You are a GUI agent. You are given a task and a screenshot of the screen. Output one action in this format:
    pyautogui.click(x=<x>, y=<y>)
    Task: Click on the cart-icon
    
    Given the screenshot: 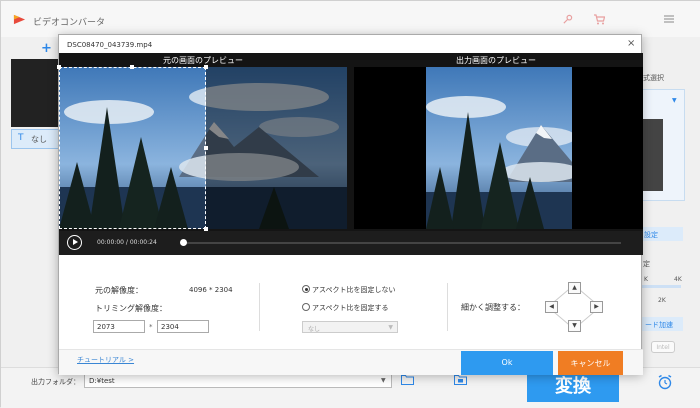 What is the action you would take?
    pyautogui.click(x=599, y=19)
    